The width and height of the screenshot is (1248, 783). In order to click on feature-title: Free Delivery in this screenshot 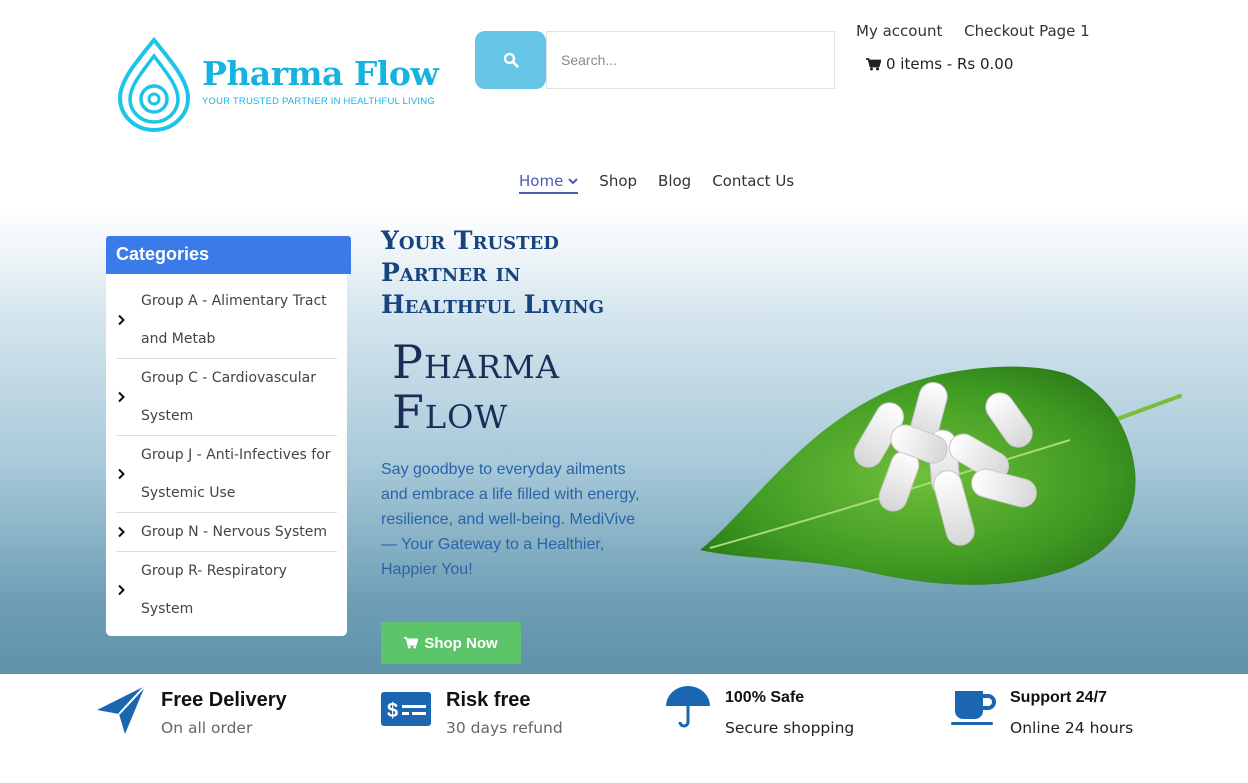, I will do `click(224, 700)`.